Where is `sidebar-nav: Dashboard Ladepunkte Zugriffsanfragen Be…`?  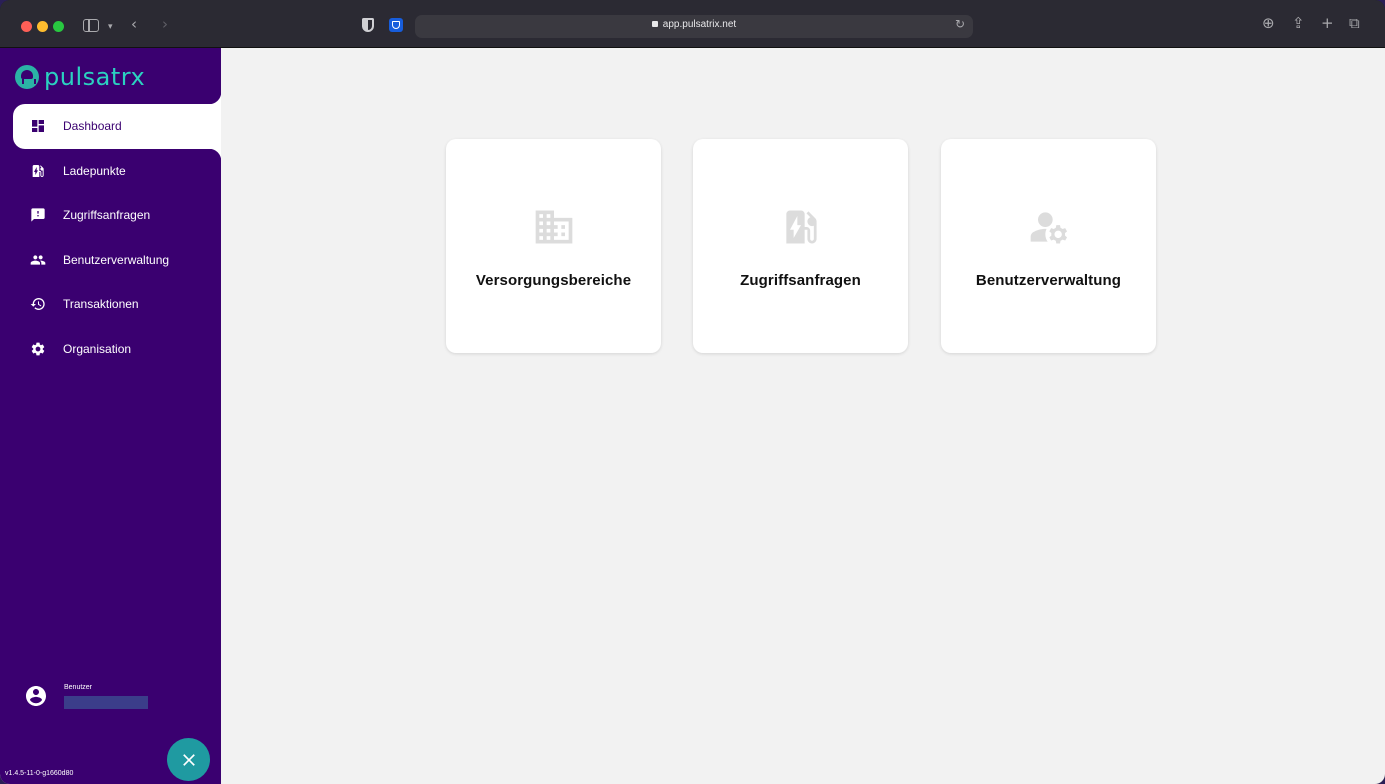
sidebar-nav: Dashboard Ladepunkte Zugriffsanfragen Be… is located at coordinates (110, 232).